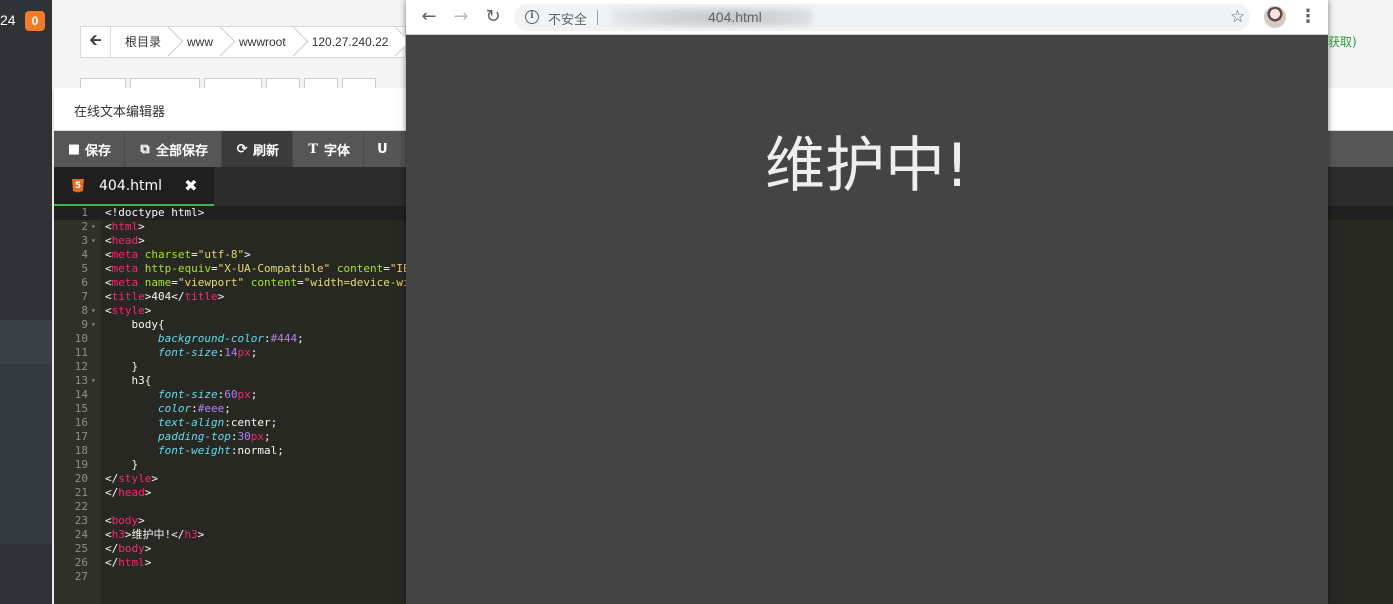 The image size is (1393, 604). I want to click on bookmark-star-icon: ☆, so click(1237, 17).